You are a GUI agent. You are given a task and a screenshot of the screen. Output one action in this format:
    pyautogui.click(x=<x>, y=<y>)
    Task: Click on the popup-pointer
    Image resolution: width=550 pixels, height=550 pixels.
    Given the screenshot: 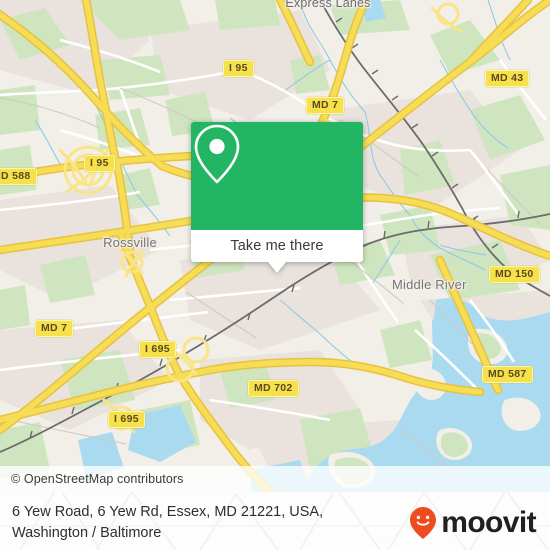 What is the action you would take?
    pyautogui.click(x=277, y=267)
    